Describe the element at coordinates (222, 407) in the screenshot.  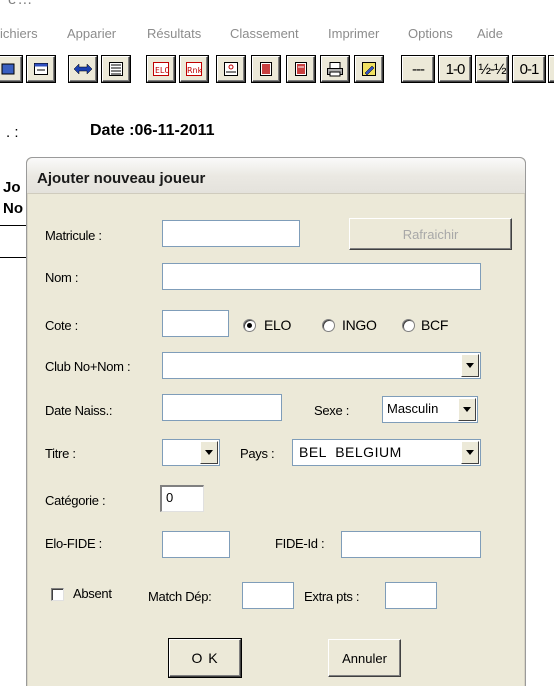
I see `birthdate-input` at that location.